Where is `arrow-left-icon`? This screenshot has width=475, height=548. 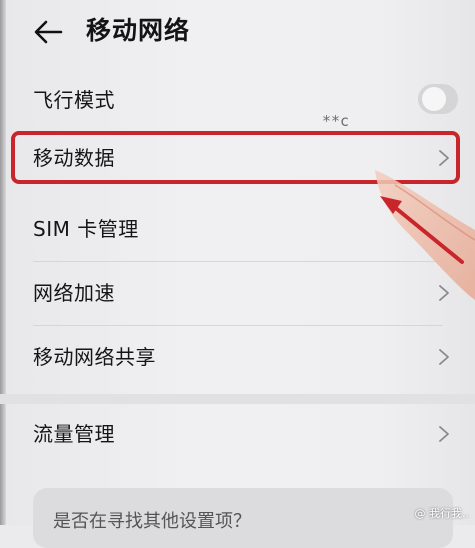
arrow-left-icon is located at coordinates (48, 32).